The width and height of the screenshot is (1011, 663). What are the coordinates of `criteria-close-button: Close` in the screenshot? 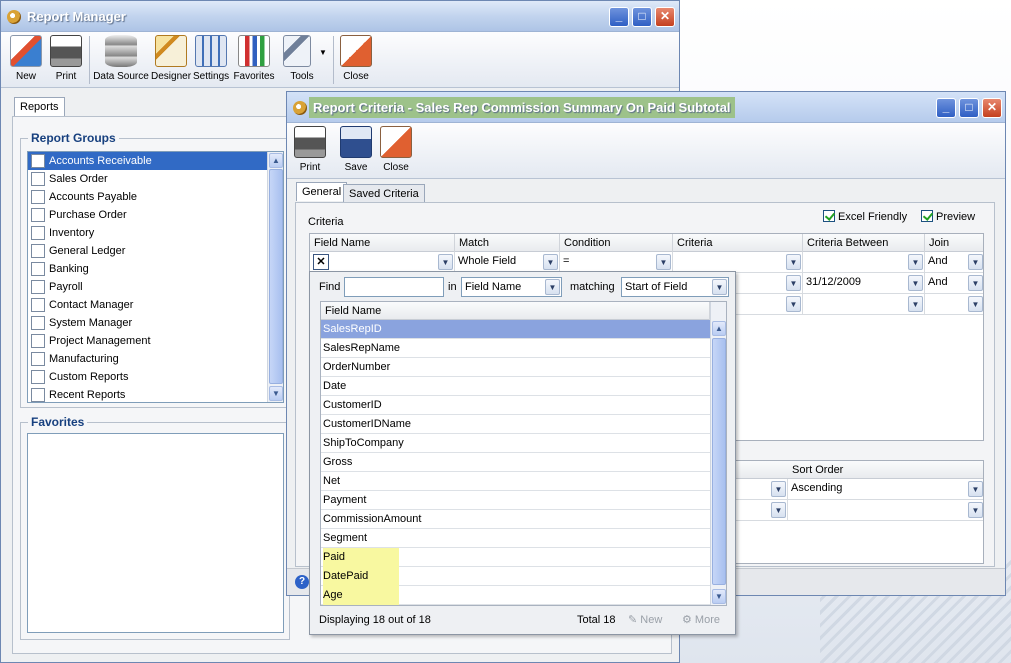 It's located at (396, 151).